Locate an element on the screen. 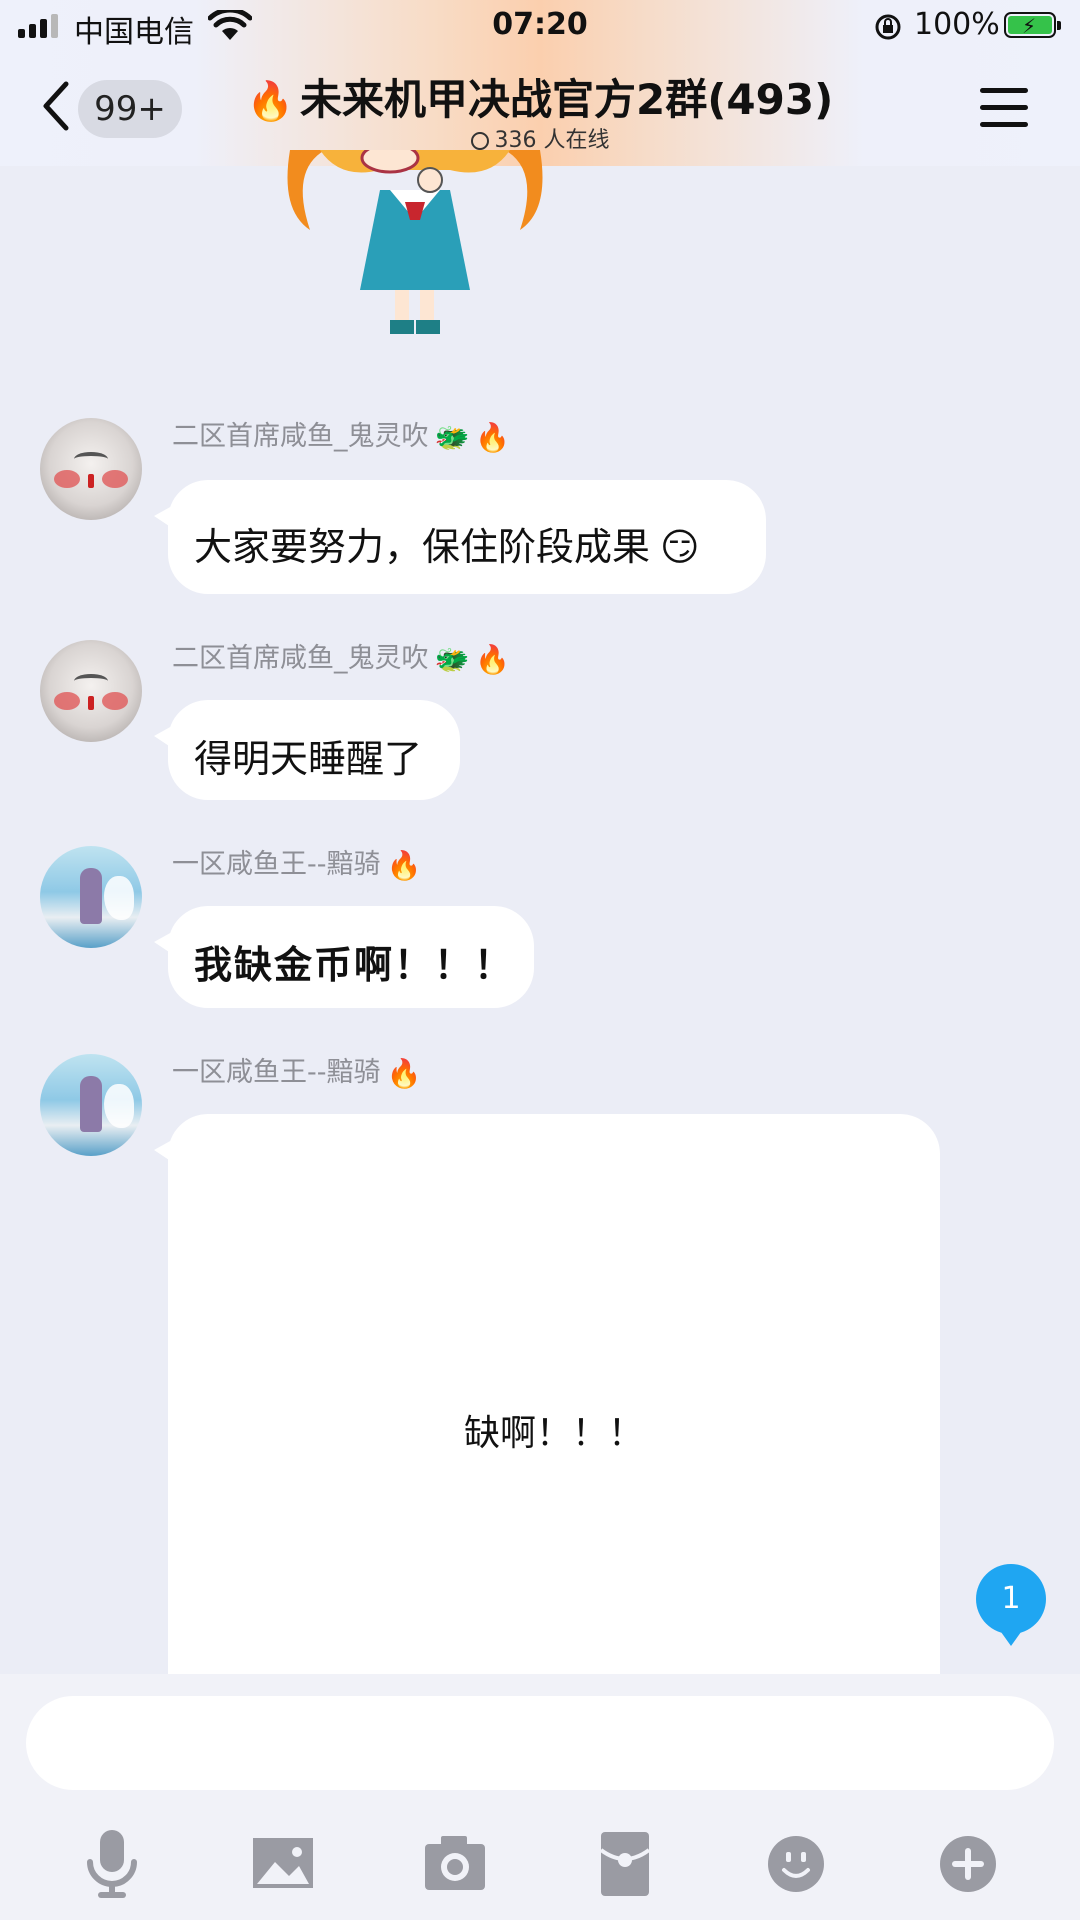 The image size is (1080, 1920). input-toolbar is located at coordinates (540, 1864).